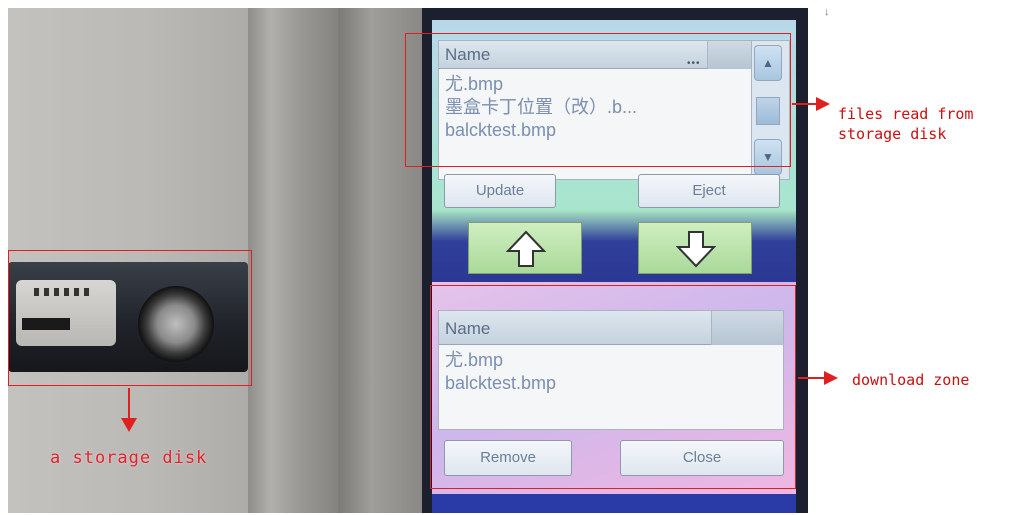 This screenshot has height=515, width=1015. What do you see at coordinates (129, 425) in the screenshot?
I see `disk-pointer-arrowhead` at bounding box center [129, 425].